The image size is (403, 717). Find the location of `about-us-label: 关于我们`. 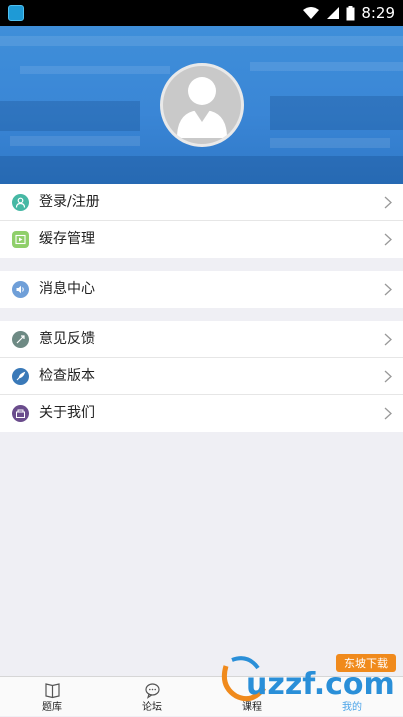

about-us-label: 关于我们 is located at coordinates (67, 413).